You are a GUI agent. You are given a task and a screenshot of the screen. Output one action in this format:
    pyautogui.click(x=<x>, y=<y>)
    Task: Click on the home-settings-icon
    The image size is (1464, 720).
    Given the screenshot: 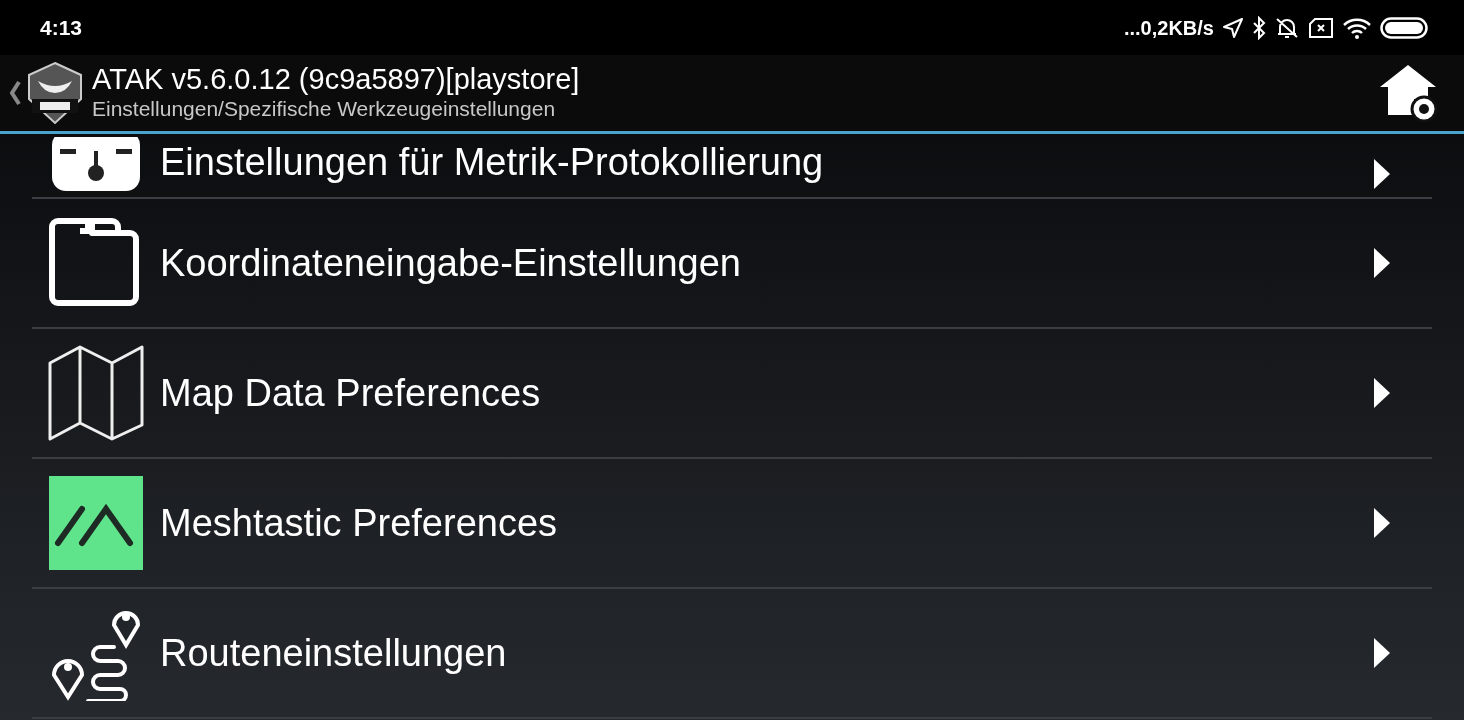 What is the action you would take?
    pyautogui.click(x=1408, y=93)
    